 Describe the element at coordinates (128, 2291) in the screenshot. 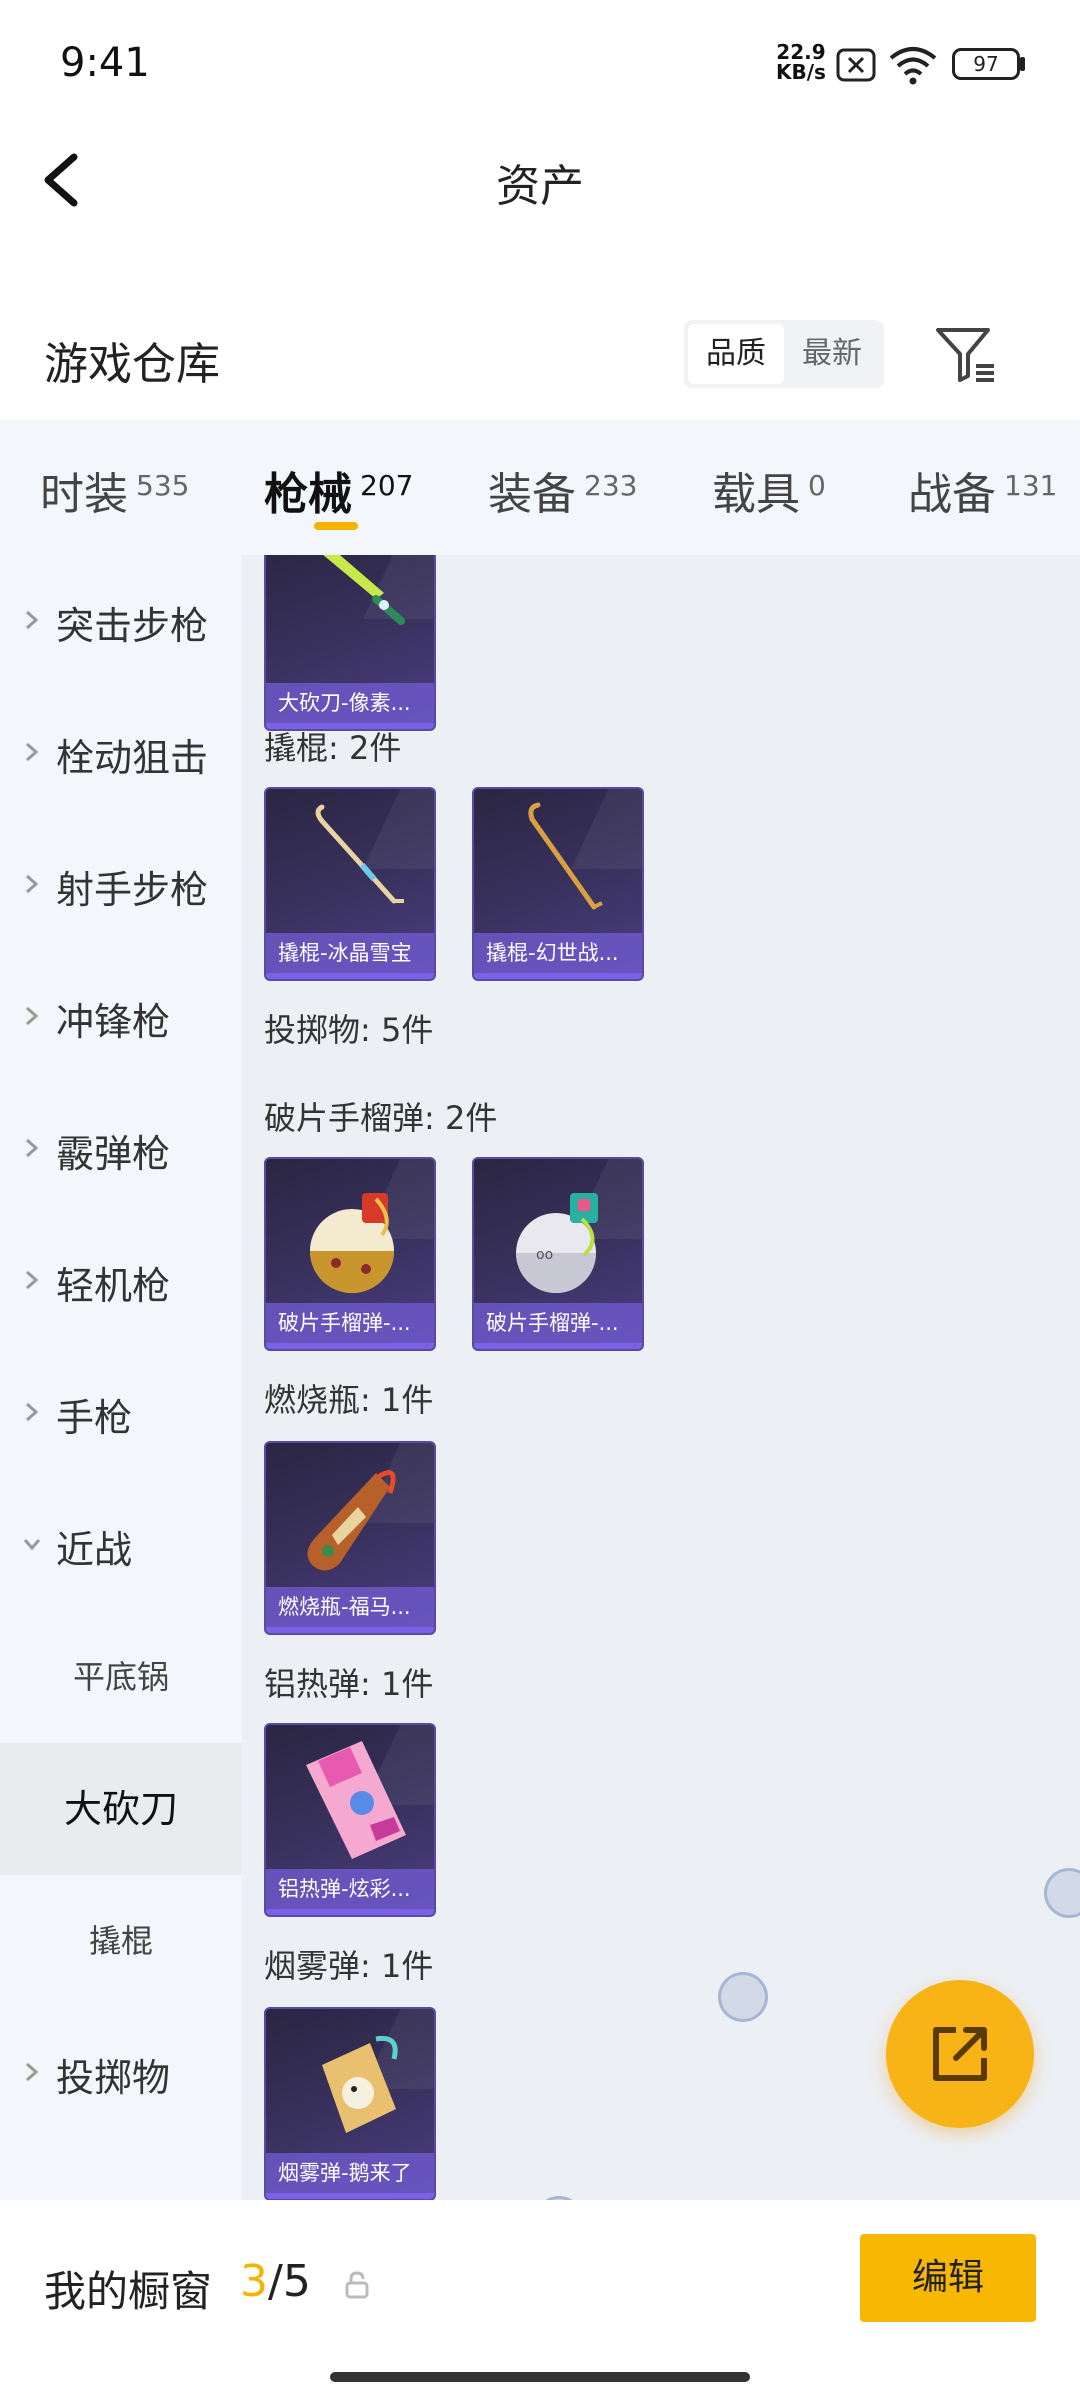

I see `showcase-label: 我的橱窗` at that location.